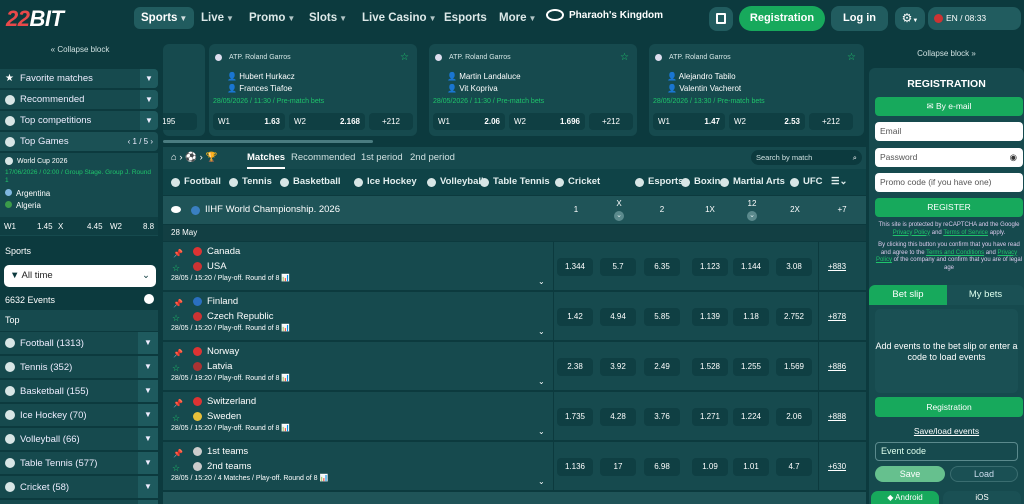  Describe the element at coordinates (710, 317) in the screenshot. I see `odd-button: 1.139` at that location.